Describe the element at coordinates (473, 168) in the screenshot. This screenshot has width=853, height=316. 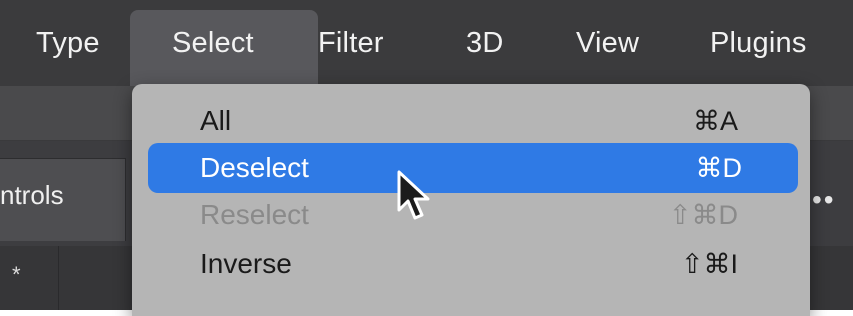
I see `menu-item-deselect: Deselect ⌘D` at that location.